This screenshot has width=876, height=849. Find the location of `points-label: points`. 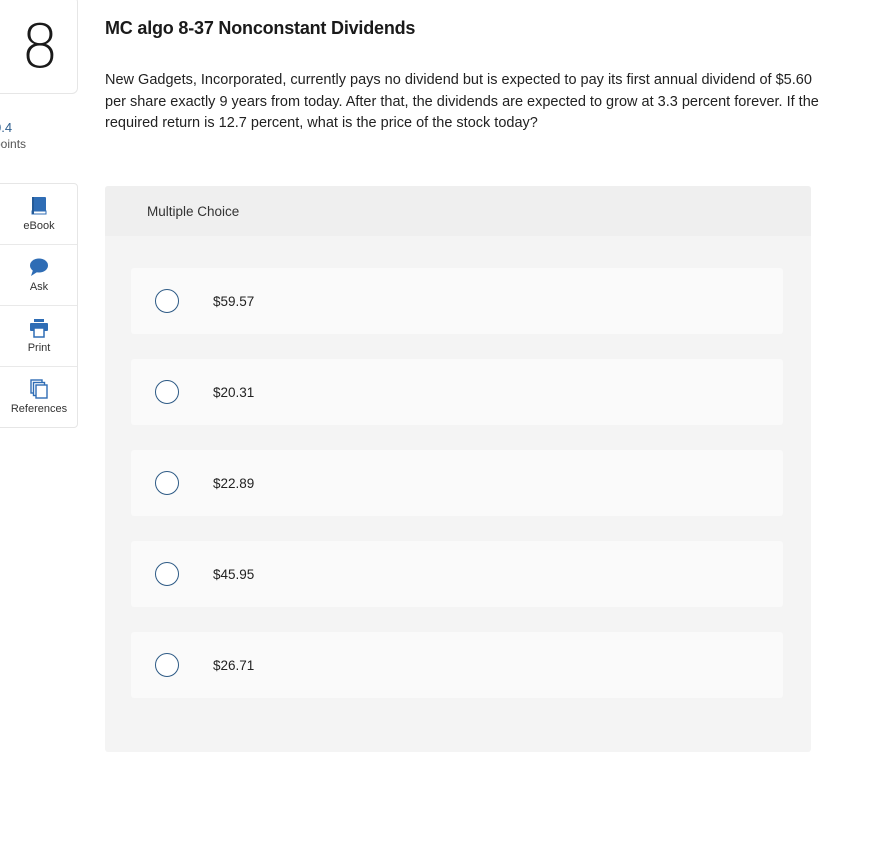

points-label: points is located at coordinates (13, 144).